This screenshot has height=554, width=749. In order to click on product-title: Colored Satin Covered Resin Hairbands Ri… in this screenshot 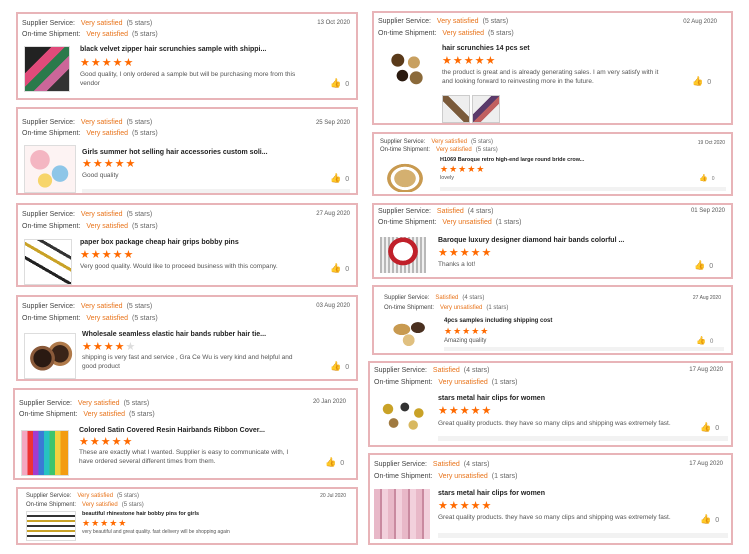, I will do `click(172, 430)`.